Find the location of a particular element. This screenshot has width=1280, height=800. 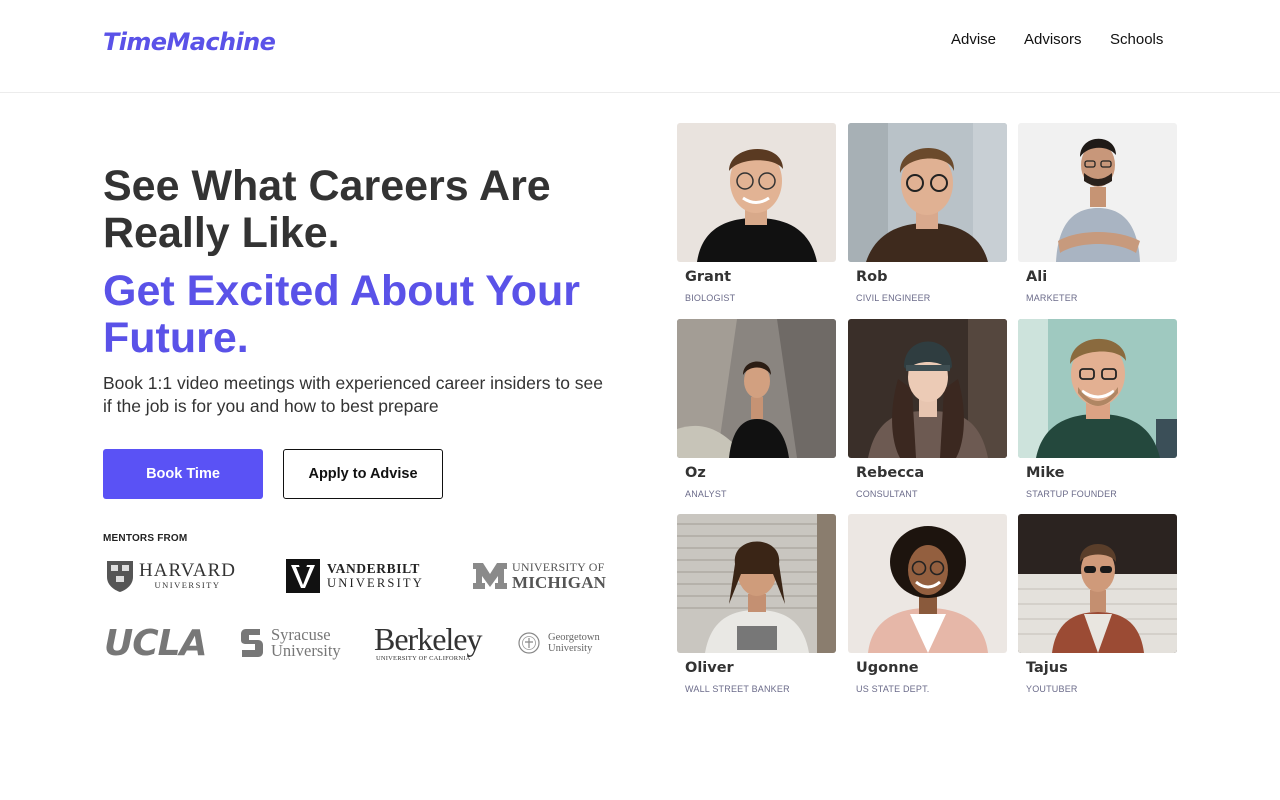

vanderbilt-v-icon is located at coordinates (303, 576).